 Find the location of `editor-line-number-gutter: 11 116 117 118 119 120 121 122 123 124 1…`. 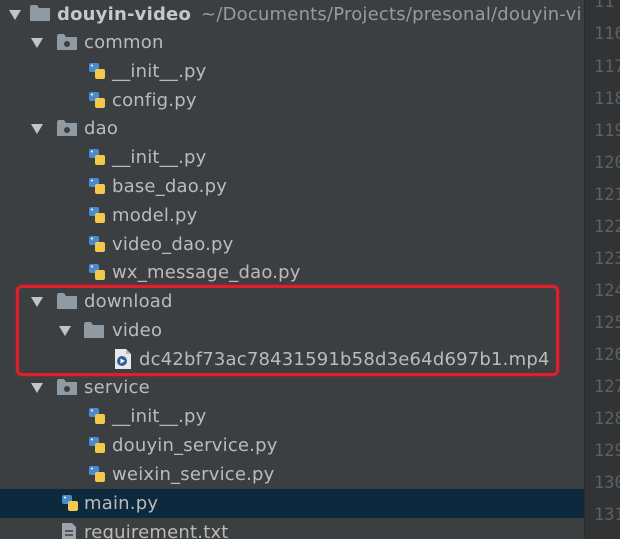

editor-line-number-gutter: 11 116 117 118 119 120 121 122 123 124 1… is located at coordinates (602, 269).